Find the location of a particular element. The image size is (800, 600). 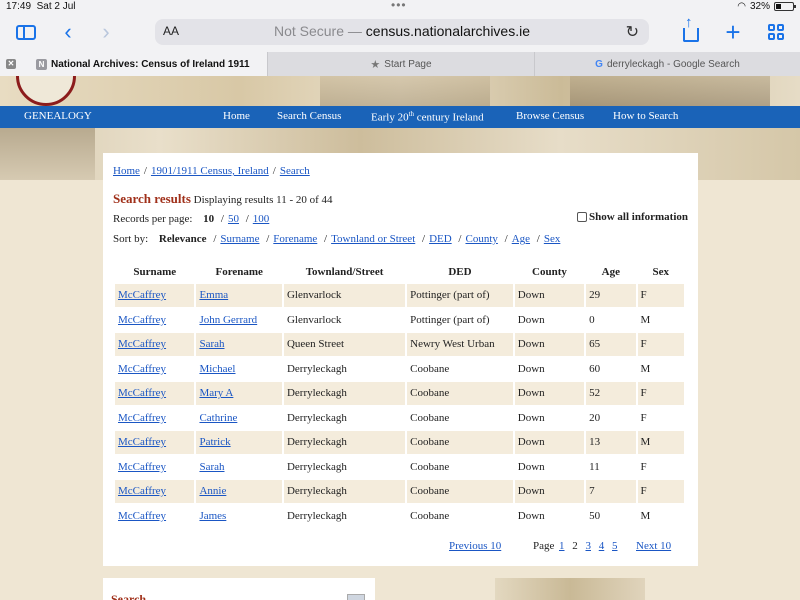

records-per-page: Records per page: 10 /50 /100 is located at coordinates (191, 219).